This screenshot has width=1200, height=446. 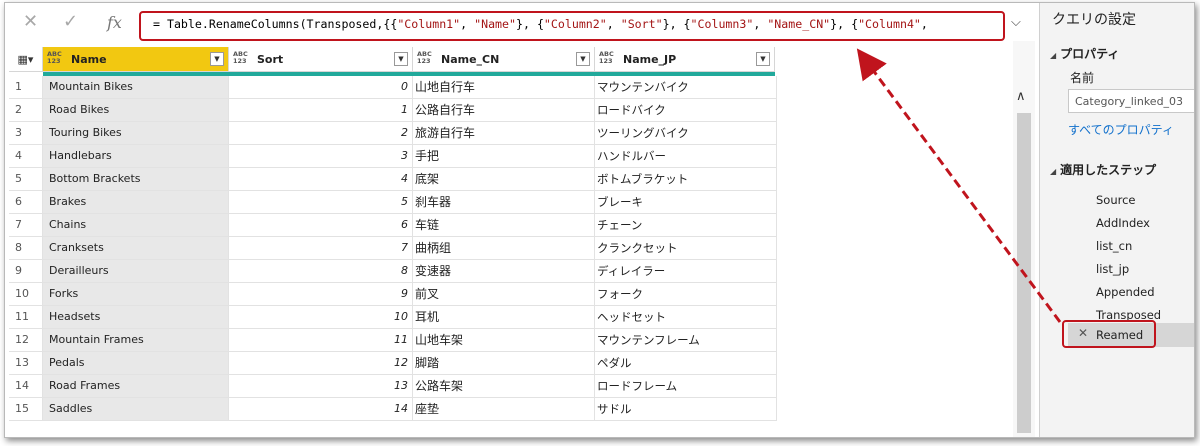 I want to click on cell-name-jp: ディレイラー, so click(x=686, y=271).